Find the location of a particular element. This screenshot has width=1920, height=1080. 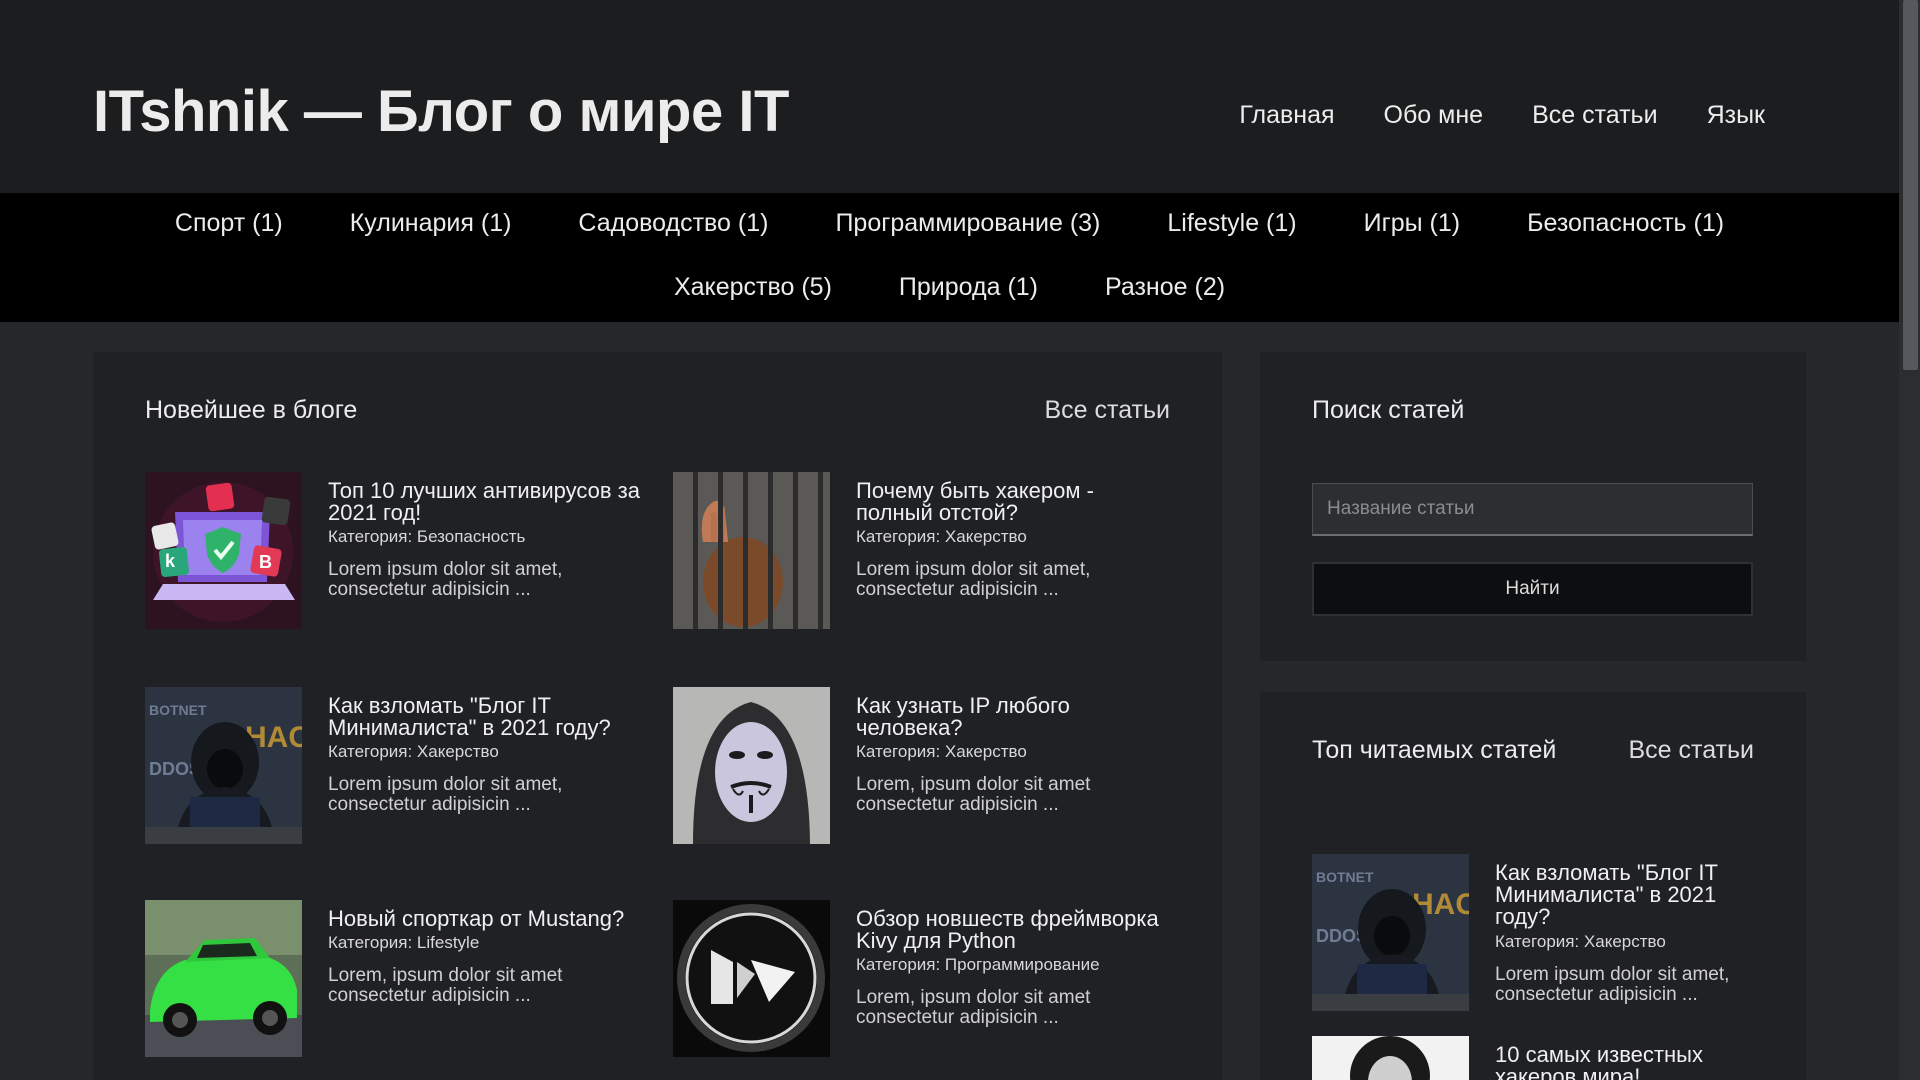

category-programming: Программирование (3) is located at coordinates (967, 223).